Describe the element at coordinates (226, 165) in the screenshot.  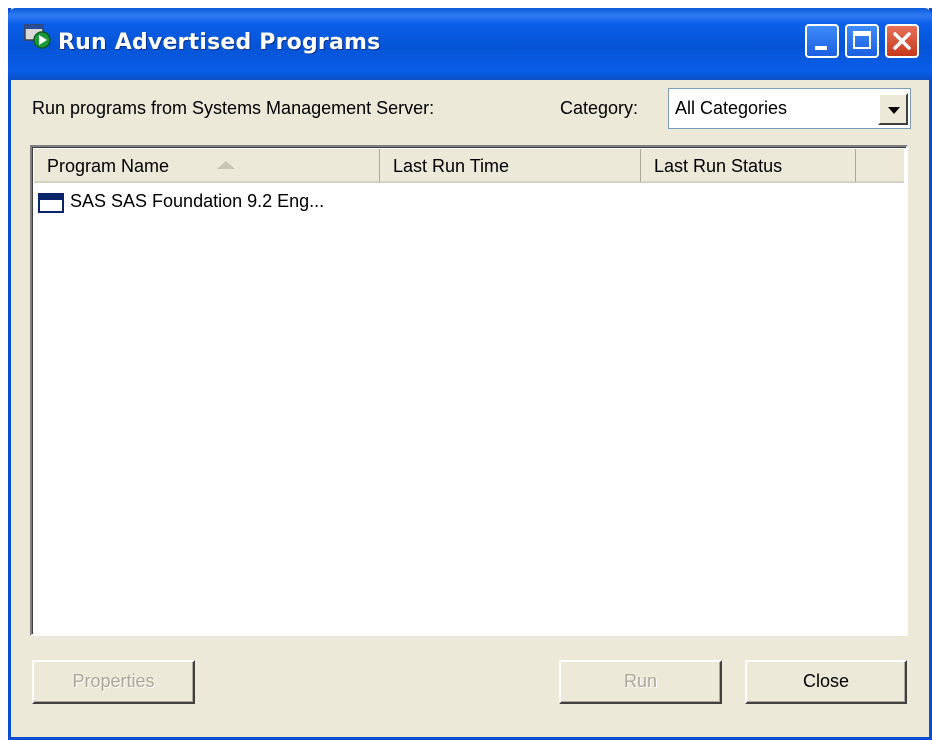
I see `sort-ascending-icon` at that location.